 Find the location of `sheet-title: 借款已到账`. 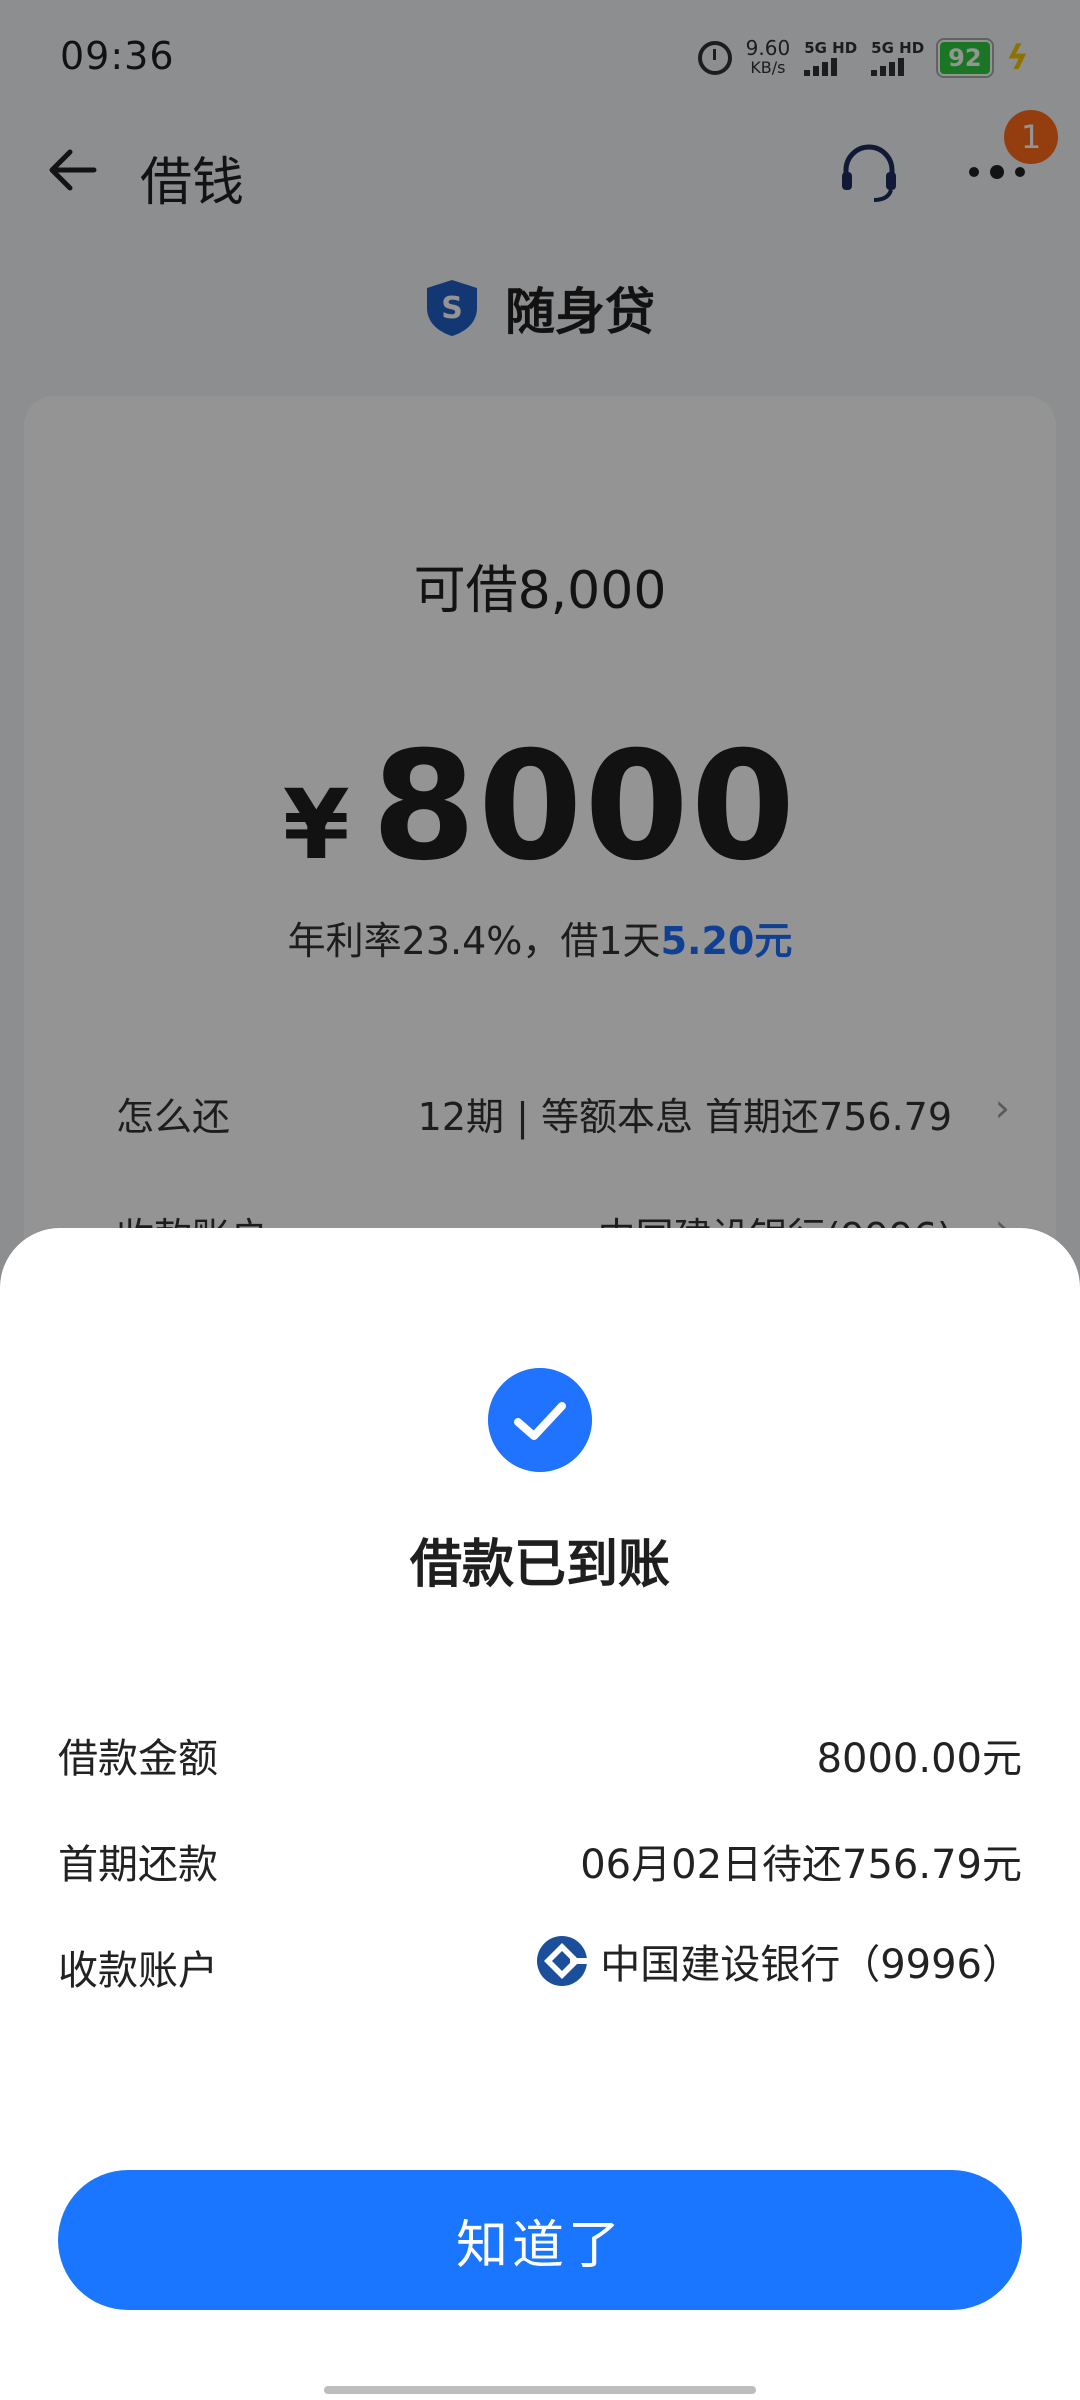

sheet-title: 借款已到账 is located at coordinates (539, 1565).